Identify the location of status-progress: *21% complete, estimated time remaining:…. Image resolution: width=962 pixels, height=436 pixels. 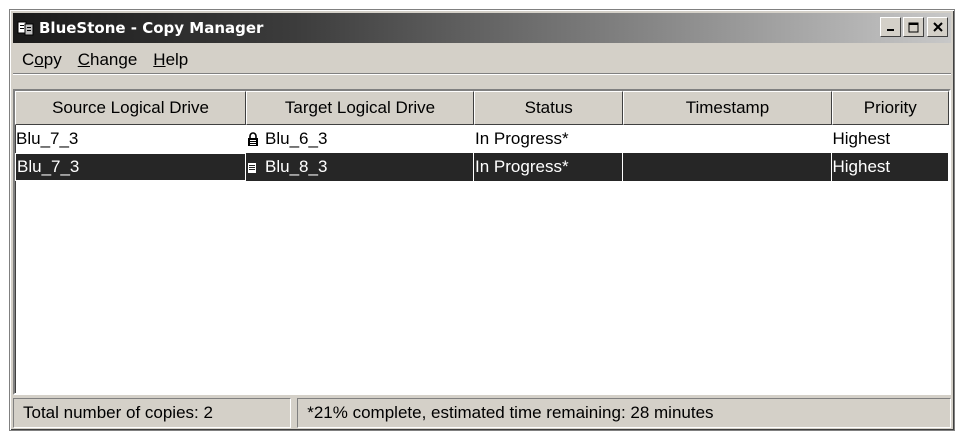
(624, 413).